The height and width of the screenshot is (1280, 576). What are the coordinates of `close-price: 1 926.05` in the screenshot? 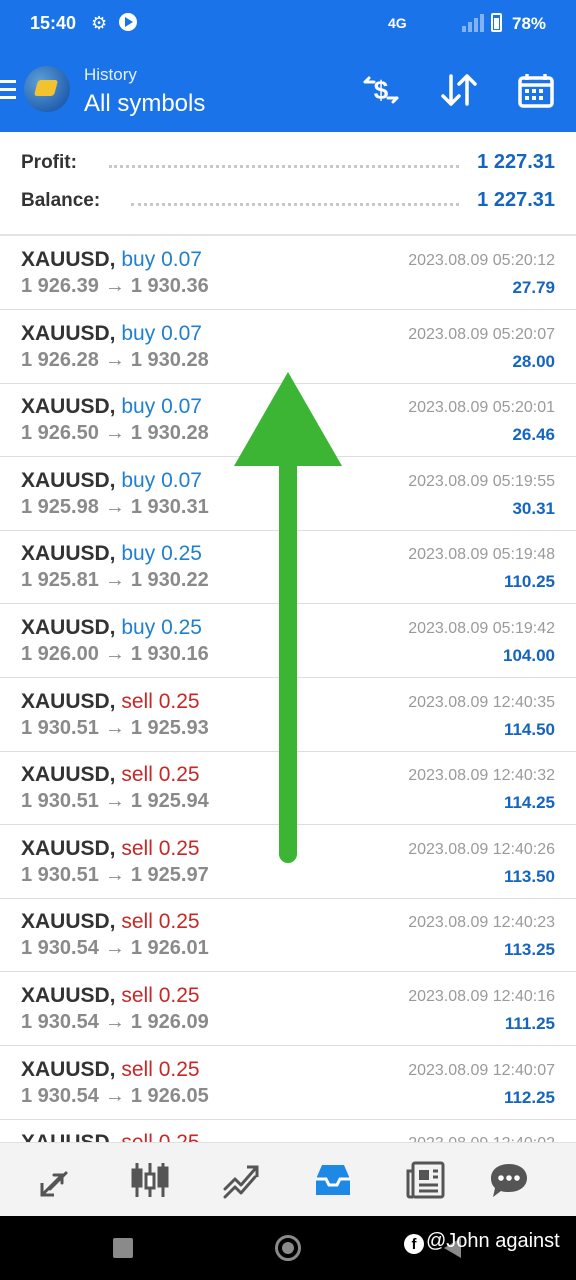 It's located at (169, 1095).